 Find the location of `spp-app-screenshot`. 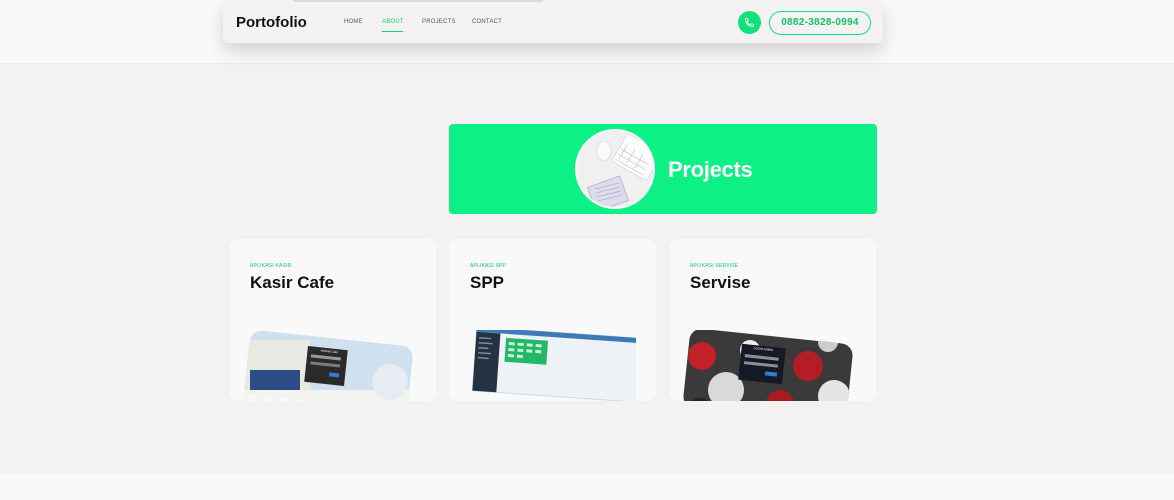

spp-app-screenshot is located at coordinates (553, 365).